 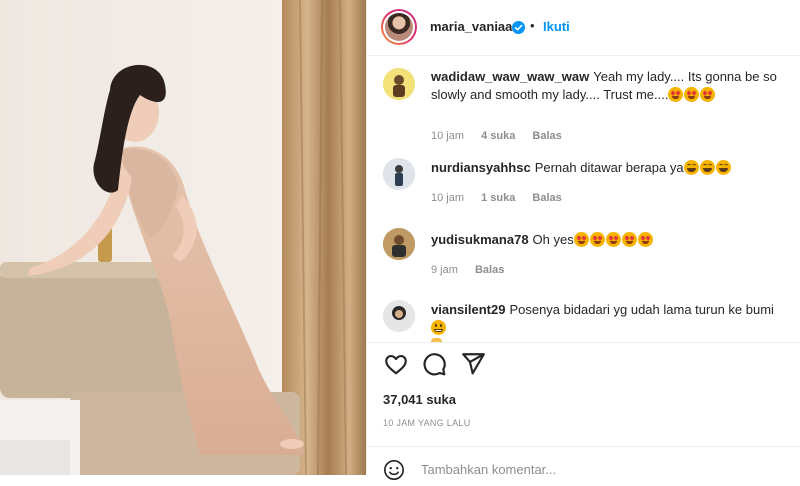 What do you see at coordinates (419, 399) in the screenshot?
I see `likes-count: 37,041 suka` at bounding box center [419, 399].